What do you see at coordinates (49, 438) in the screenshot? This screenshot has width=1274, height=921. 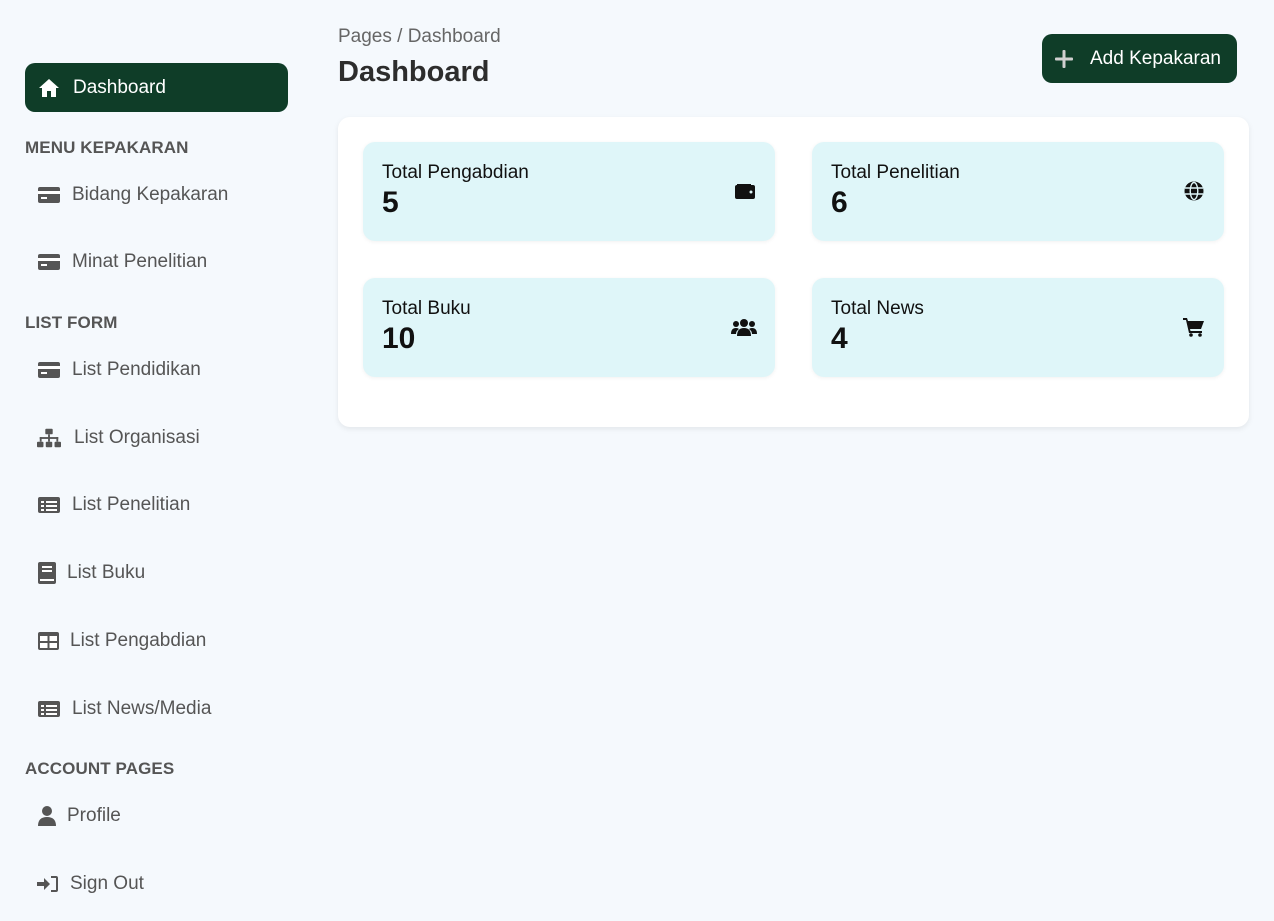 I see `sitemap-icon` at bounding box center [49, 438].